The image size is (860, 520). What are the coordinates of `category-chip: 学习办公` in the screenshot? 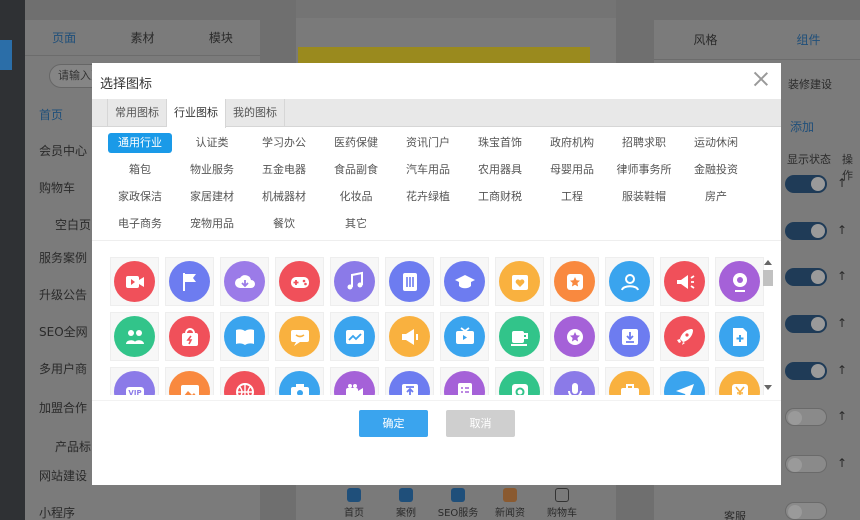 It's located at (284, 143).